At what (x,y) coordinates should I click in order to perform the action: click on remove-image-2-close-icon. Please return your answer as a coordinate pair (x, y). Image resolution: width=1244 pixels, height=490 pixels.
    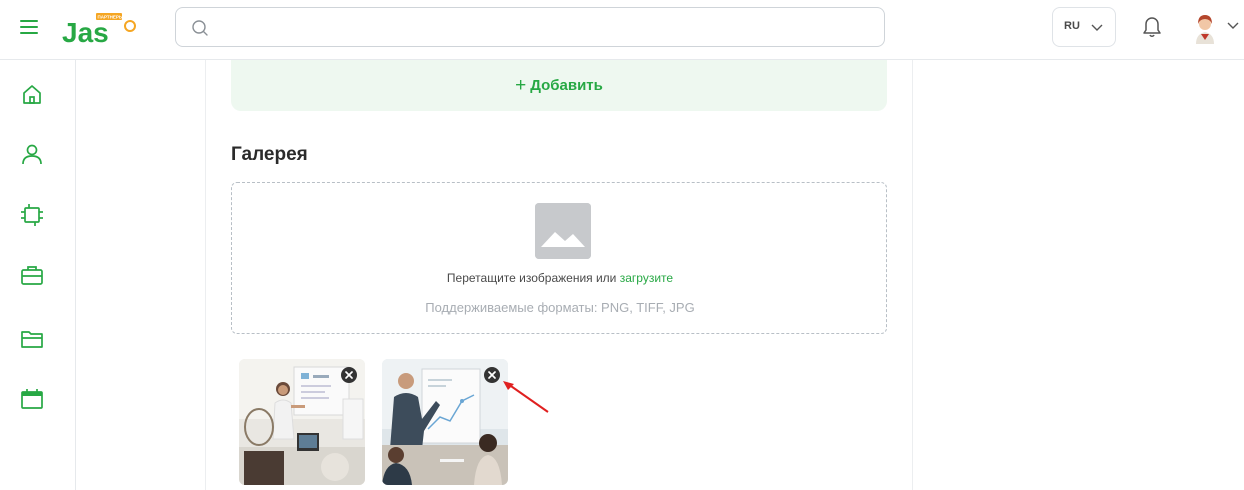
    Looking at the image, I should click on (492, 375).